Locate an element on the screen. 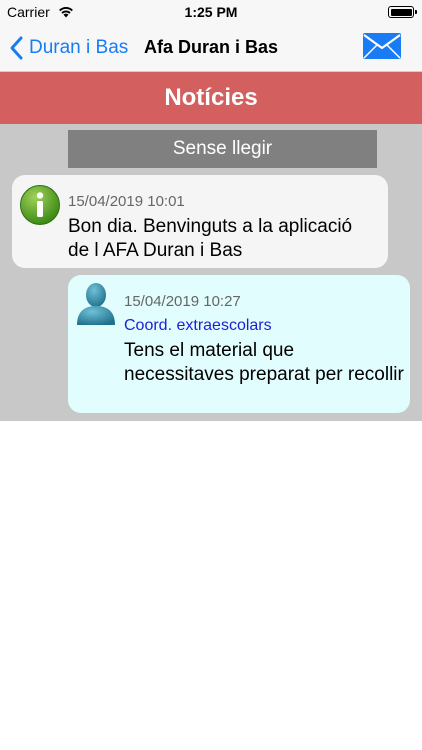 This screenshot has width=422, height=750. status-time: 1:25 PM is located at coordinates (211, 12).